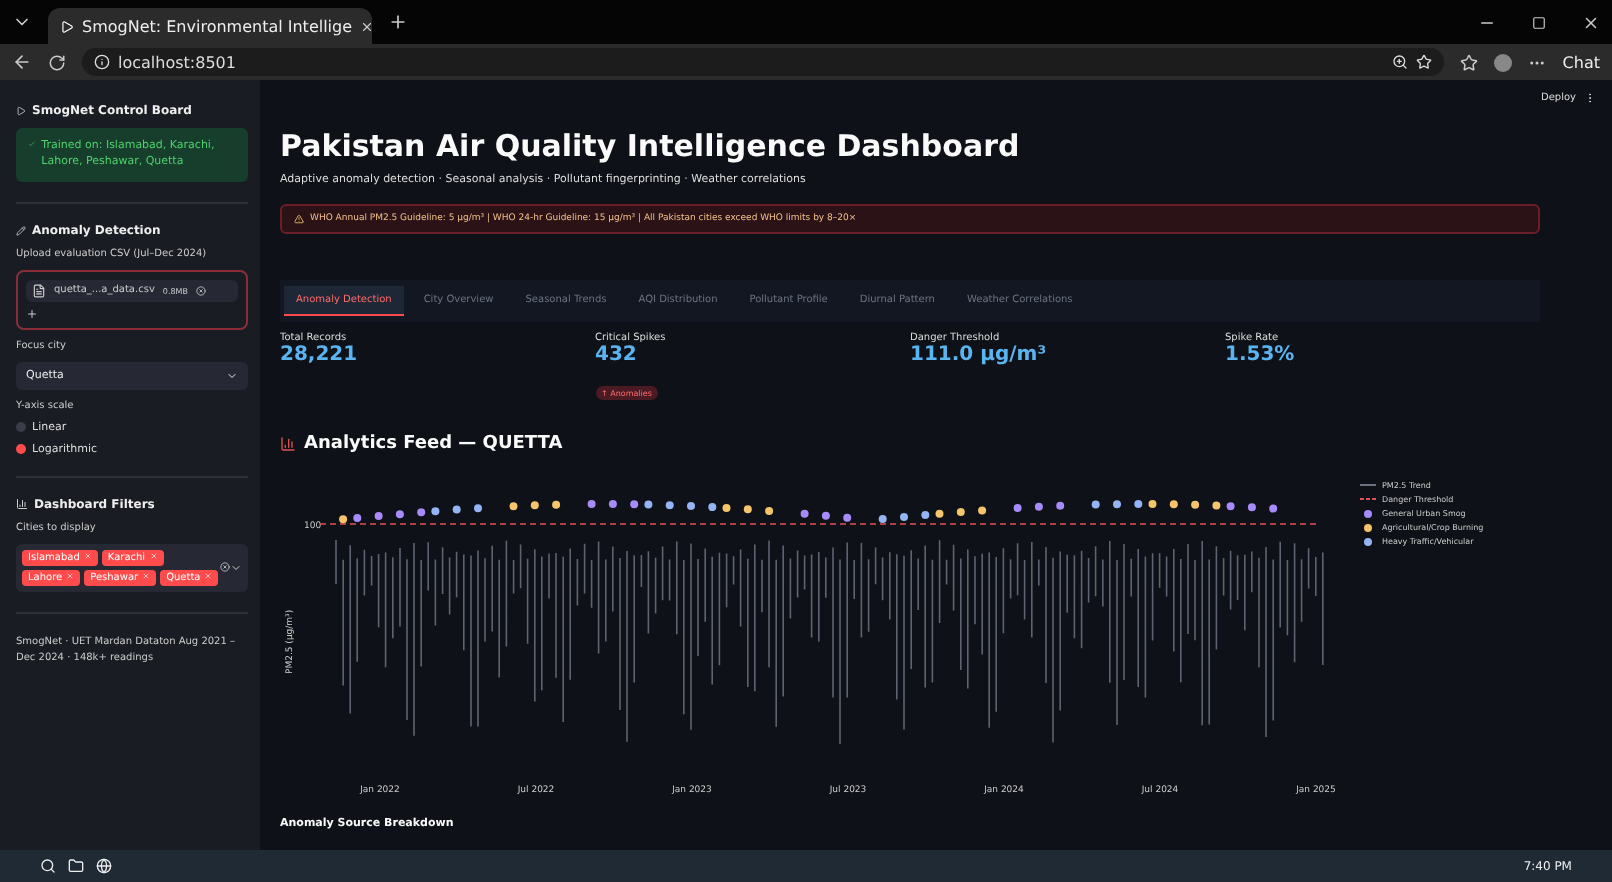 The height and width of the screenshot is (882, 1612). What do you see at coordinates (22, 62) in the screenshot?
I see `back-icon` at bounding box center [22, 62].